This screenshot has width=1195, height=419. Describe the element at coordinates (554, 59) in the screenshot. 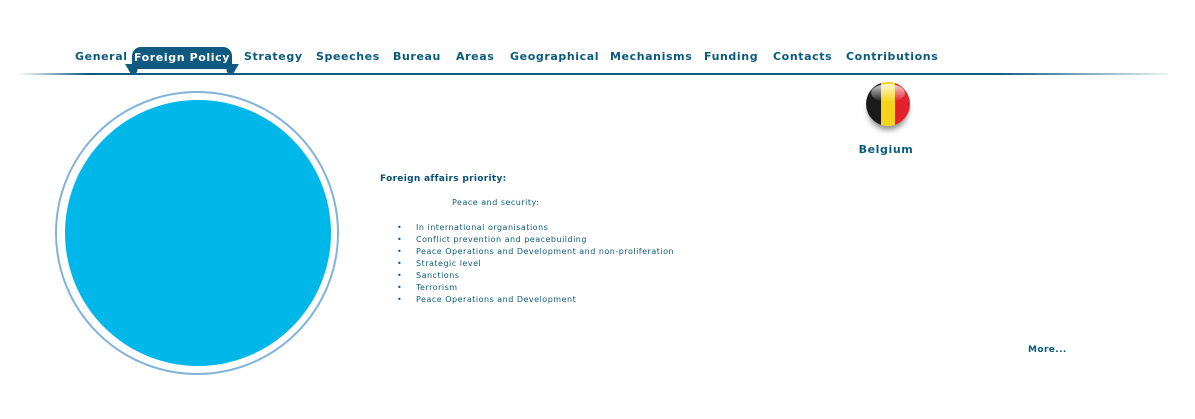

I see `tab-geographical: Geographical` at that location.